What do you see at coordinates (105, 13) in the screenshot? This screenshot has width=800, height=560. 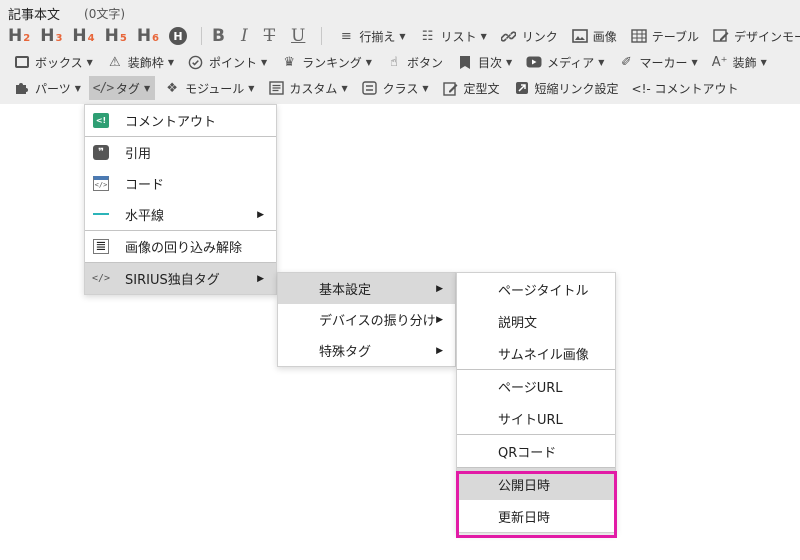 I see `char-count: (0文字)` at bounding box center [105, 13].